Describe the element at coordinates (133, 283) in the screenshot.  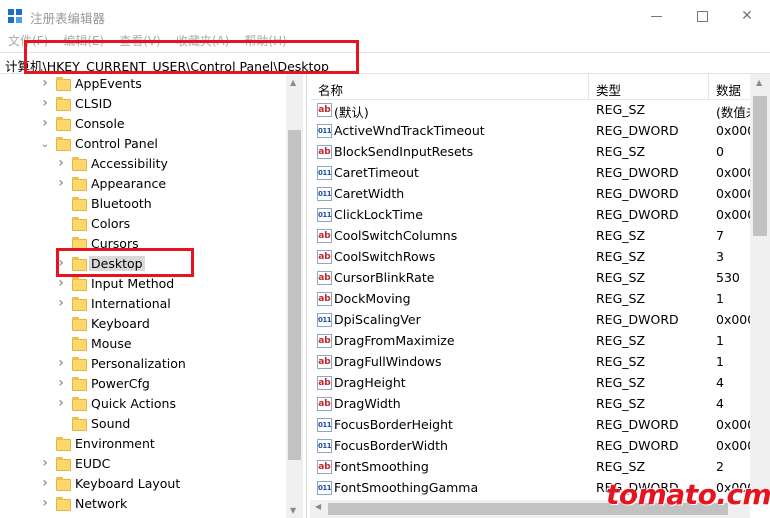
I see `tree-item-label: Input Method` at that location.